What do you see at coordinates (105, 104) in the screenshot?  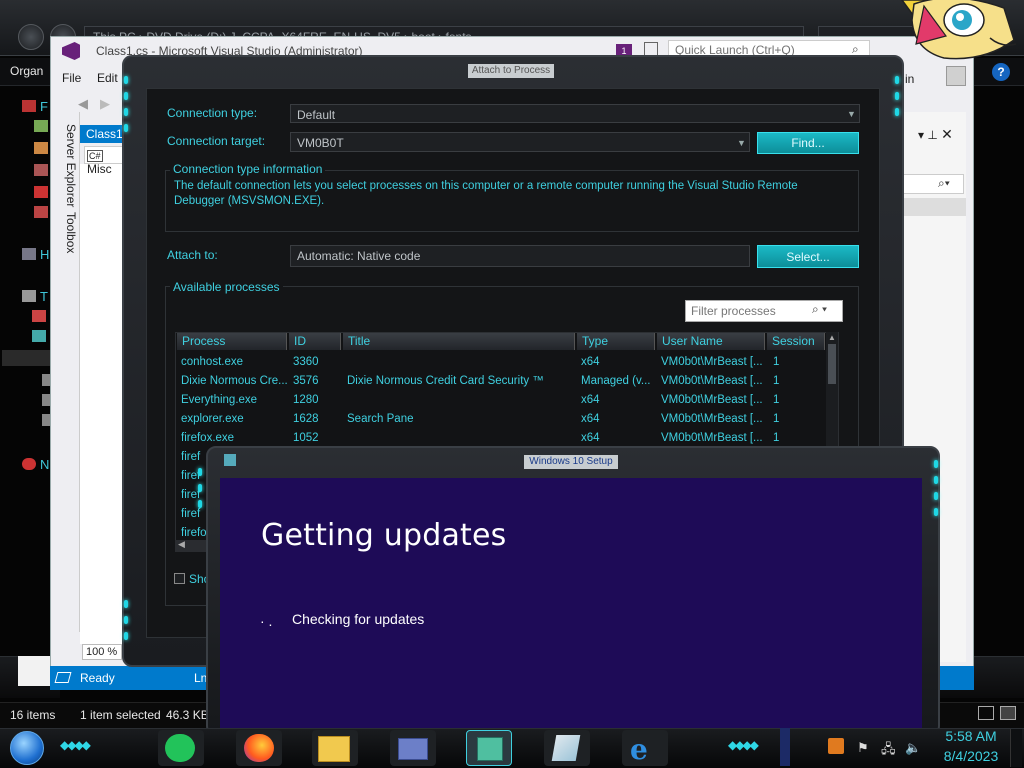 I see `nav-forward-icon: ▶` at bounding box center [105, 104].